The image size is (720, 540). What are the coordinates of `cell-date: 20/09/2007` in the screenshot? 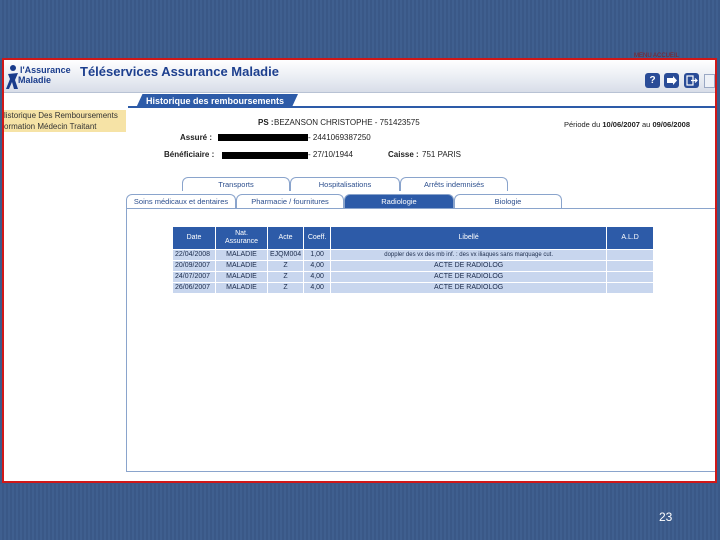 It's located at (194, 266).